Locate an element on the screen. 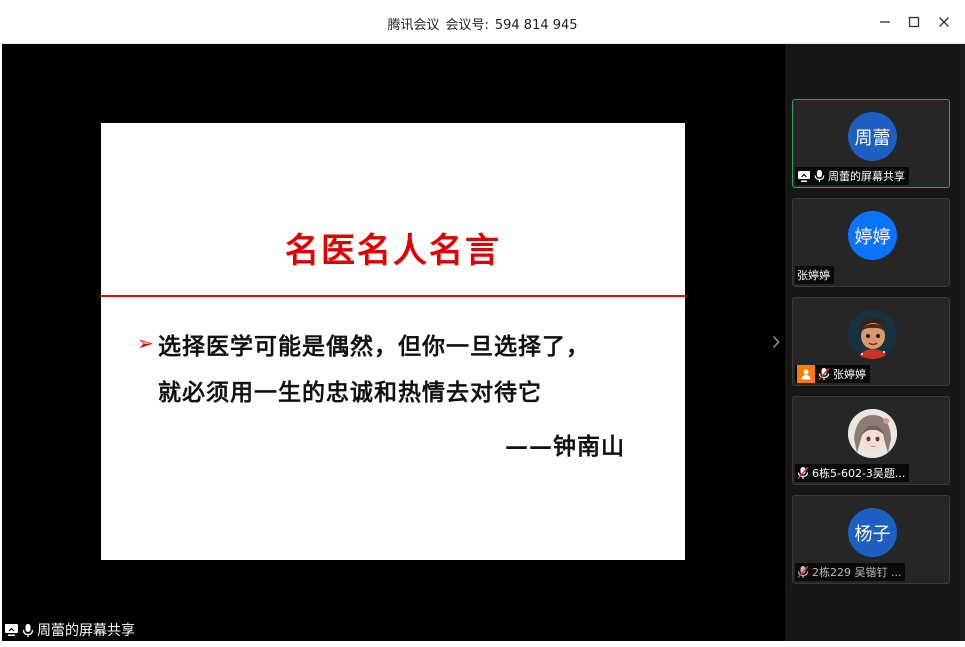  chevron-right-icon is located at coordinates (776, 342).